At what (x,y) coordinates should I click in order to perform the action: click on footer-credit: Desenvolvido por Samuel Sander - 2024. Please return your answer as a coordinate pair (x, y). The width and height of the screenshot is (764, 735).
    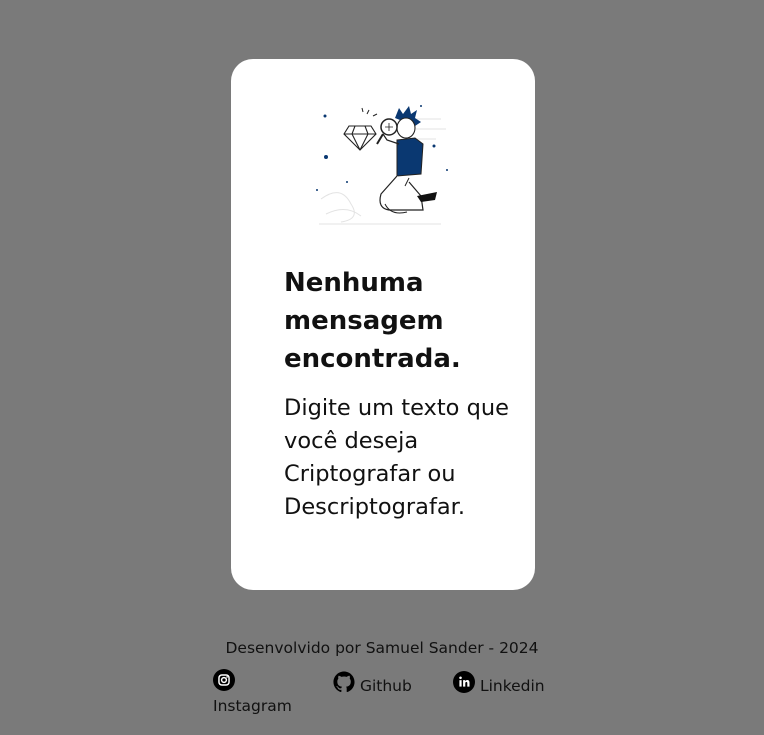
    Looking at the image, I should click on (382, 648).